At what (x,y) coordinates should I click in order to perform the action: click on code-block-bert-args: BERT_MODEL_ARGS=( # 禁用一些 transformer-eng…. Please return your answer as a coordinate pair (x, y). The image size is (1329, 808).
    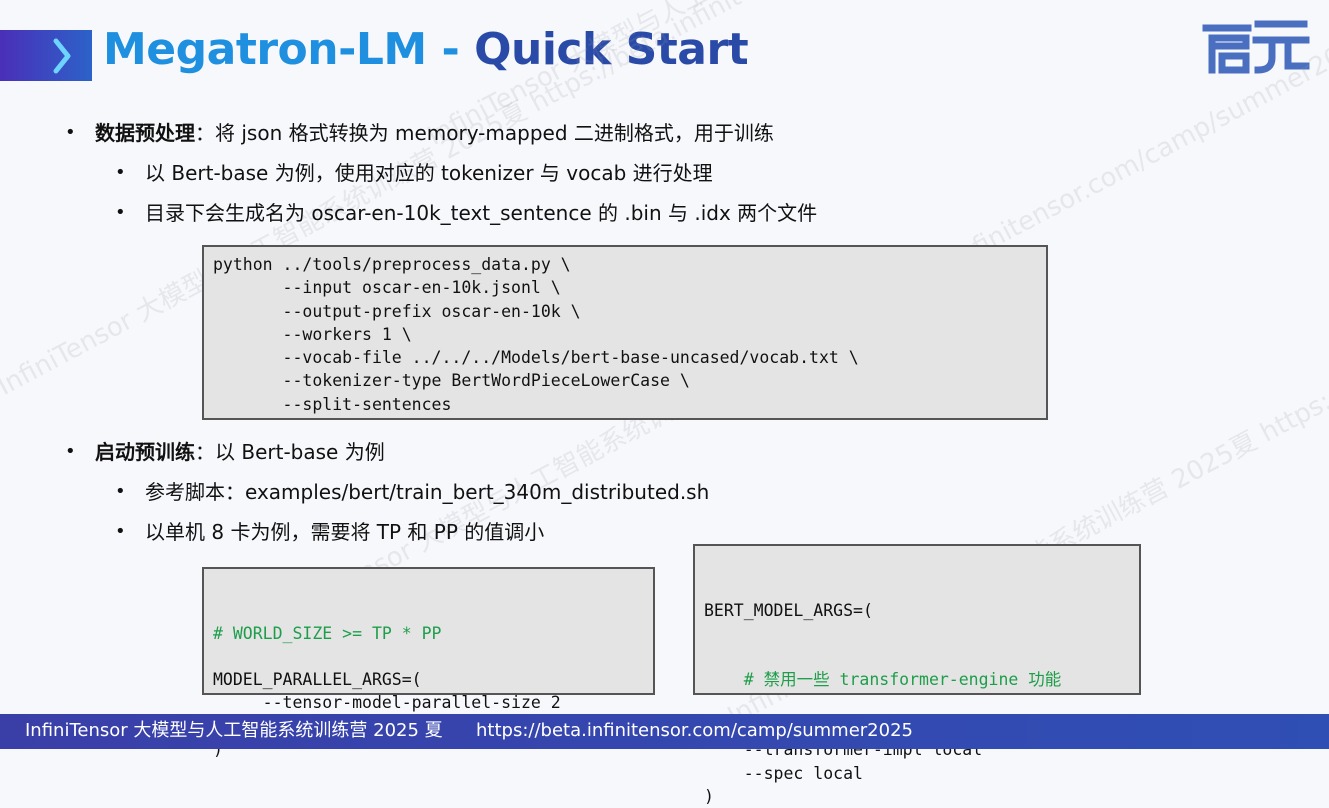
    Looking at the image, I should click on (917, 675).